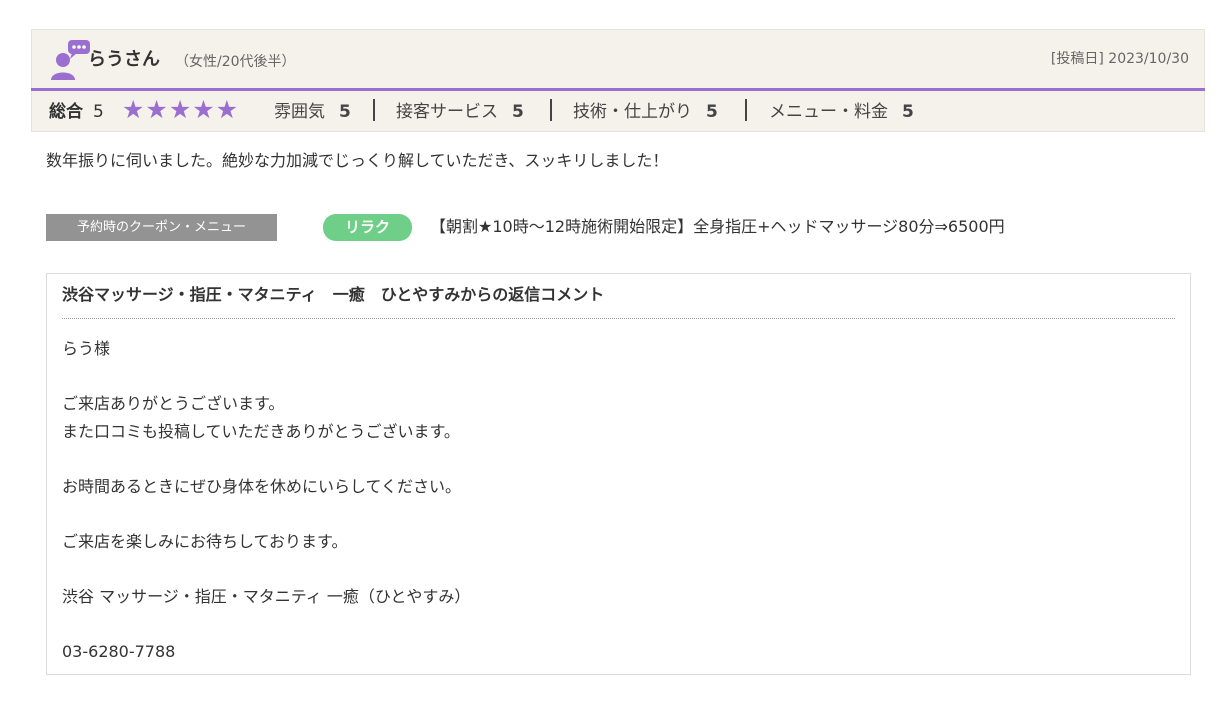  I want to click on reply-divider, so click(618, 318).